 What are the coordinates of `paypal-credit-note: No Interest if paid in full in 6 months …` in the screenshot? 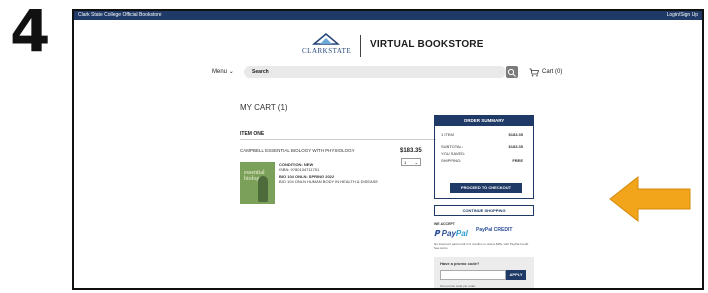 It's located at (484, 246).